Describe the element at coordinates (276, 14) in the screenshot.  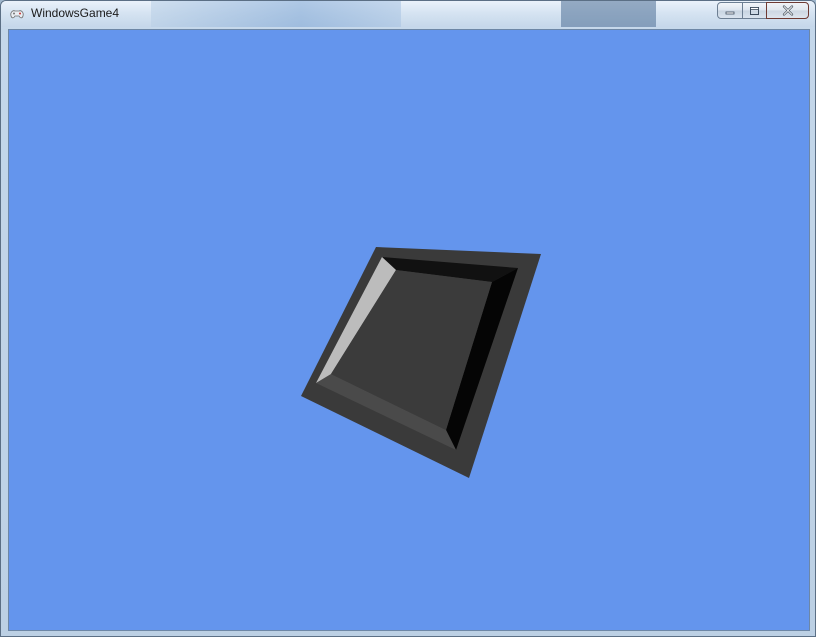
I see `desktop-background-peek` at that location.